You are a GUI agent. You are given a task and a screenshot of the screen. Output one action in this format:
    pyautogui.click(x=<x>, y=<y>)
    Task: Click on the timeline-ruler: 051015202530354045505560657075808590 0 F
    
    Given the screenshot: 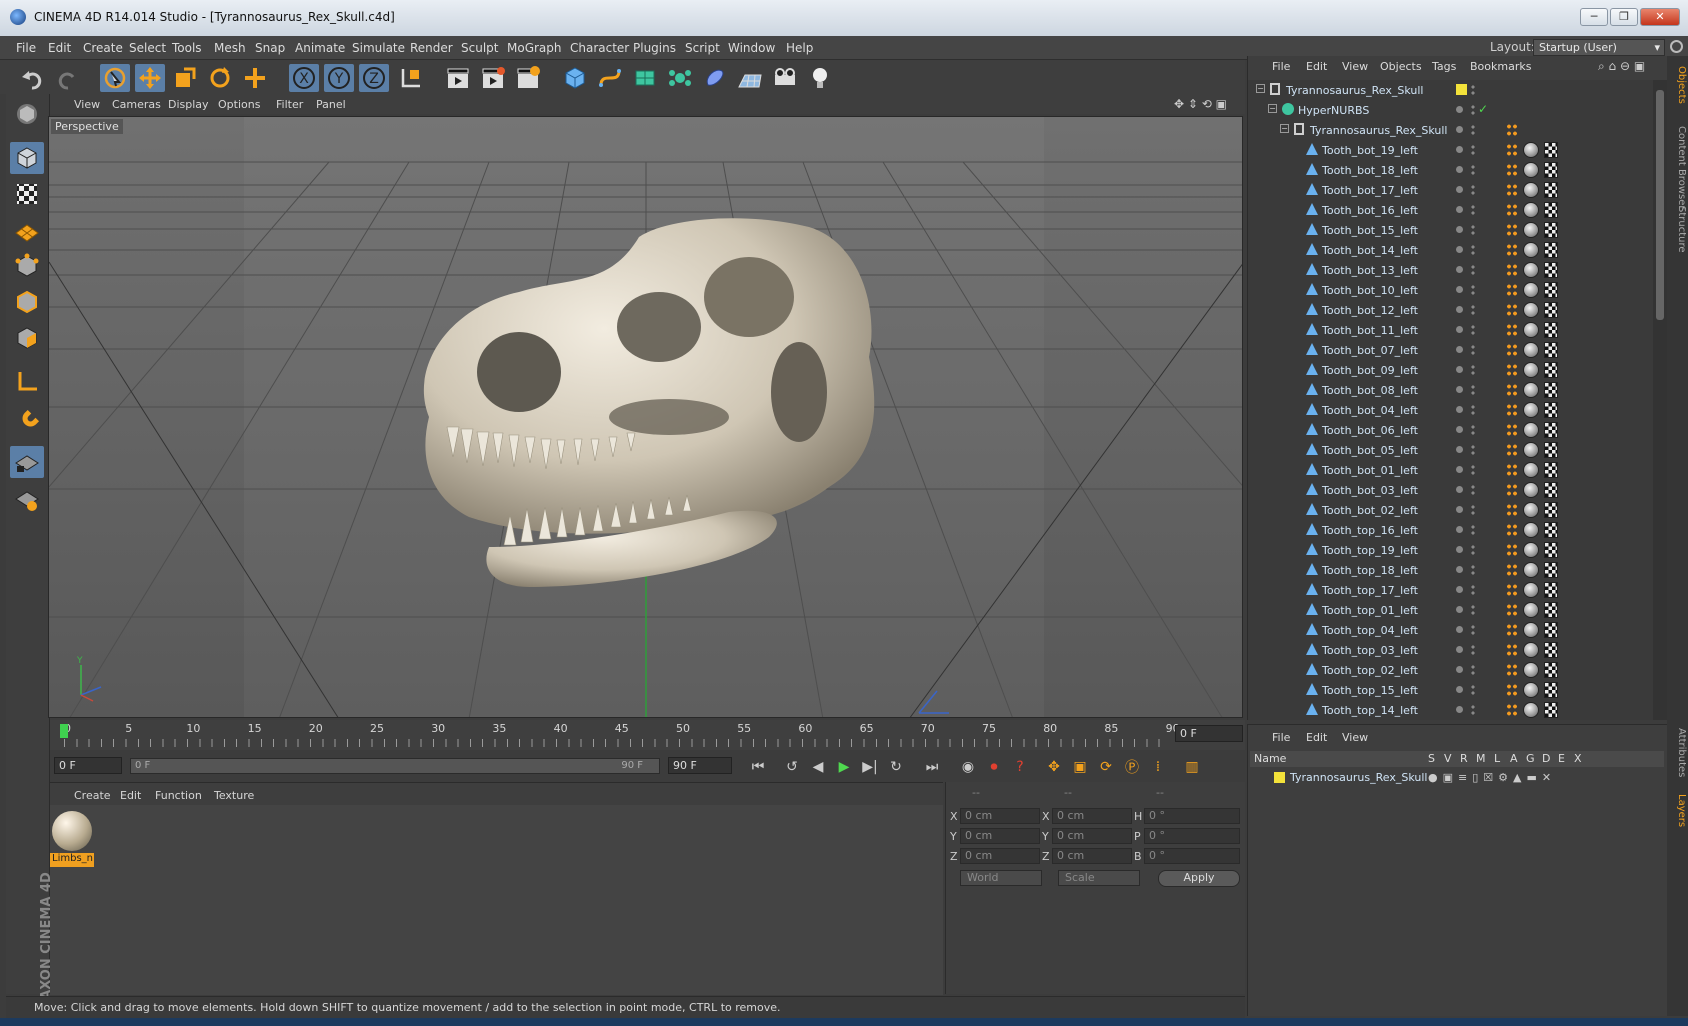 What is the action you would take?
    pyautogui.click(x=647, y=735)
    